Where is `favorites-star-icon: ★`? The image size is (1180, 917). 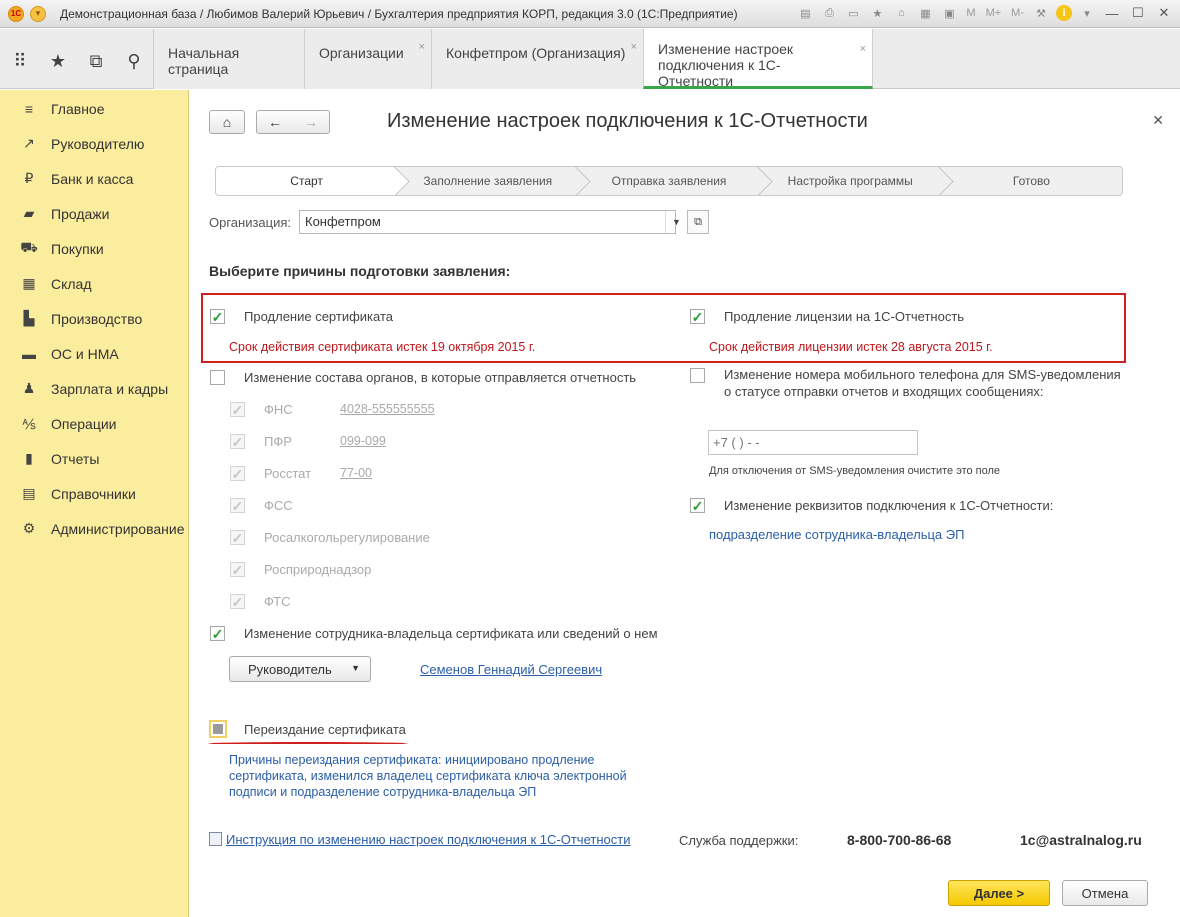
favorites-star-icon: ★ is located at coordinates (58, 61).